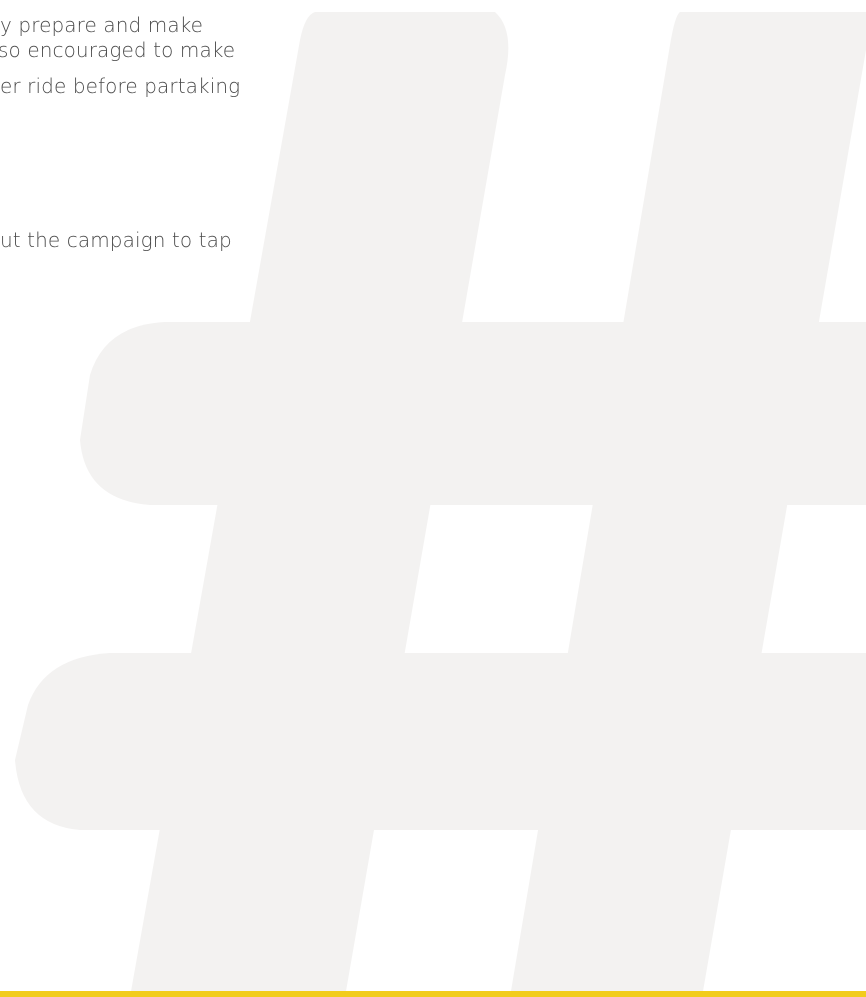 This screenshot has width=866, height=997. What do you see at coordinates (102, 25) in the screenshot?
I see `body-text-line: y prepare and make` at bounding box center [102, 25].